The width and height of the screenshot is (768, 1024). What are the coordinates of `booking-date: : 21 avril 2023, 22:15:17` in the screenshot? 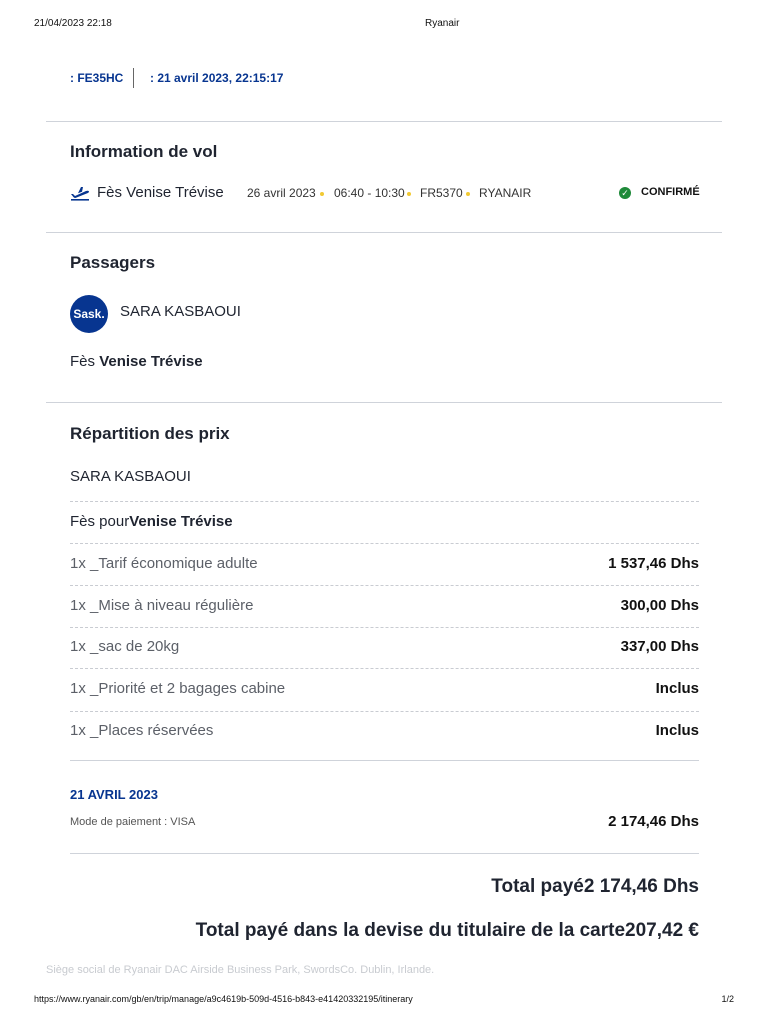 It's located at (217, 78).